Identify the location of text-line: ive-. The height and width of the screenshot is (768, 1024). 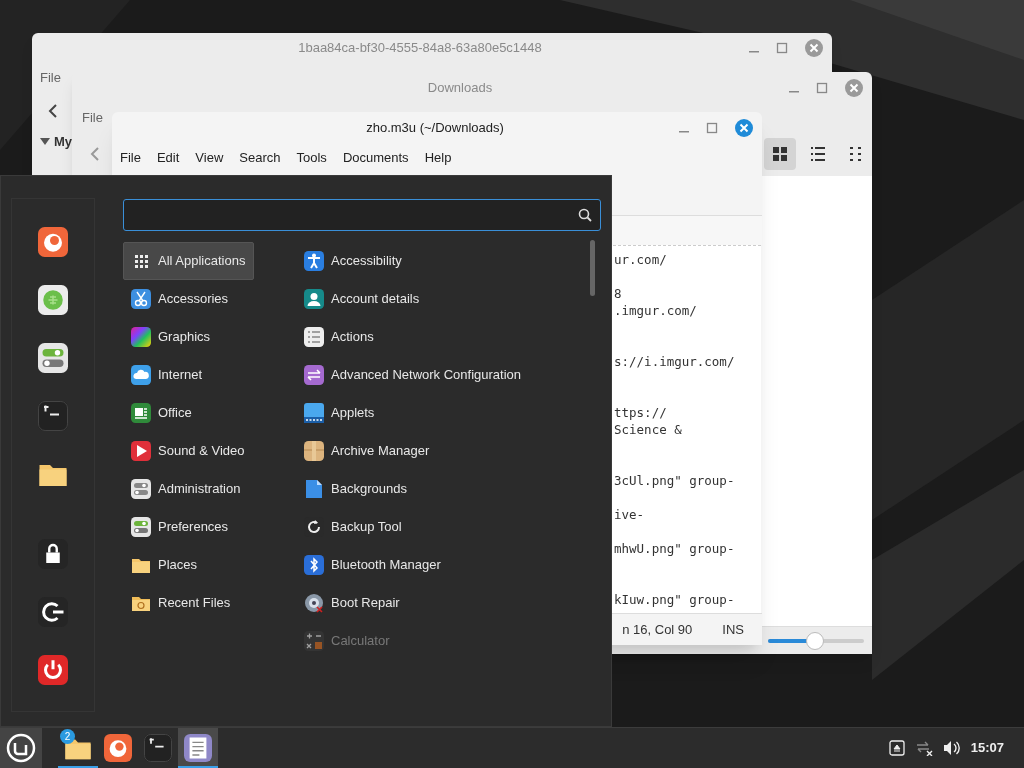
(629, 514).